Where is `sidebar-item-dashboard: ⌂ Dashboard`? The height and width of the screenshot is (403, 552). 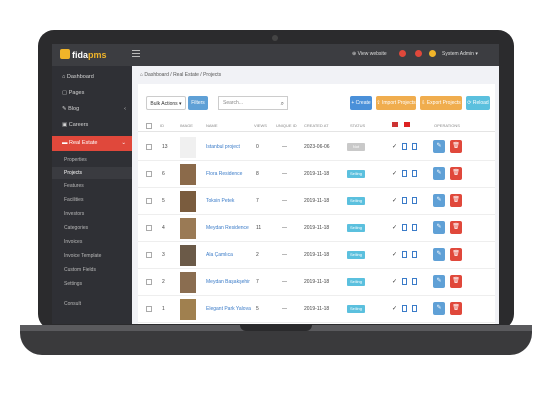 sidebar-item-dashboard: ⌂ Dashboard is located at coordinates (92, 77).